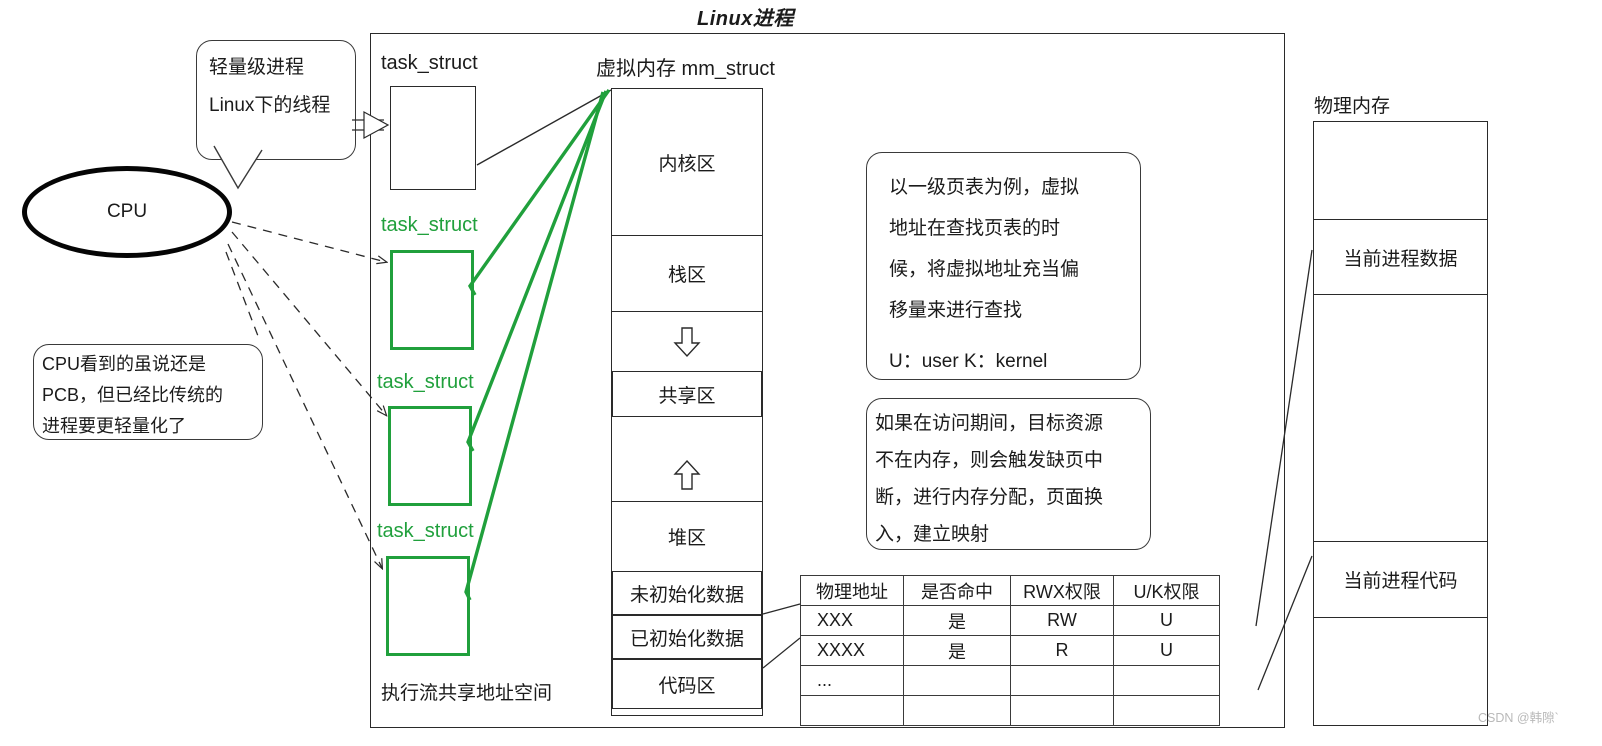  I want to click on page-table-cell: RW, so click(1062, 620).